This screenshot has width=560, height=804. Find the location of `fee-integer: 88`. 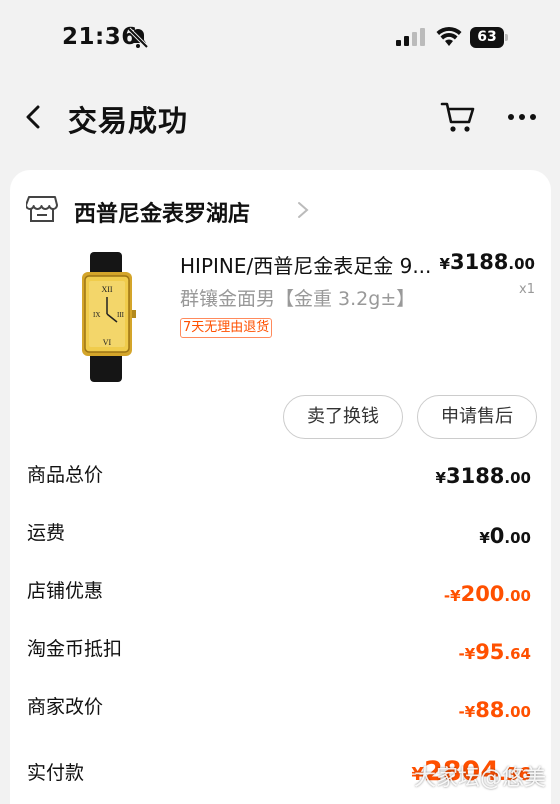

fee-integer: 88 is located at coordinates (490, 710).